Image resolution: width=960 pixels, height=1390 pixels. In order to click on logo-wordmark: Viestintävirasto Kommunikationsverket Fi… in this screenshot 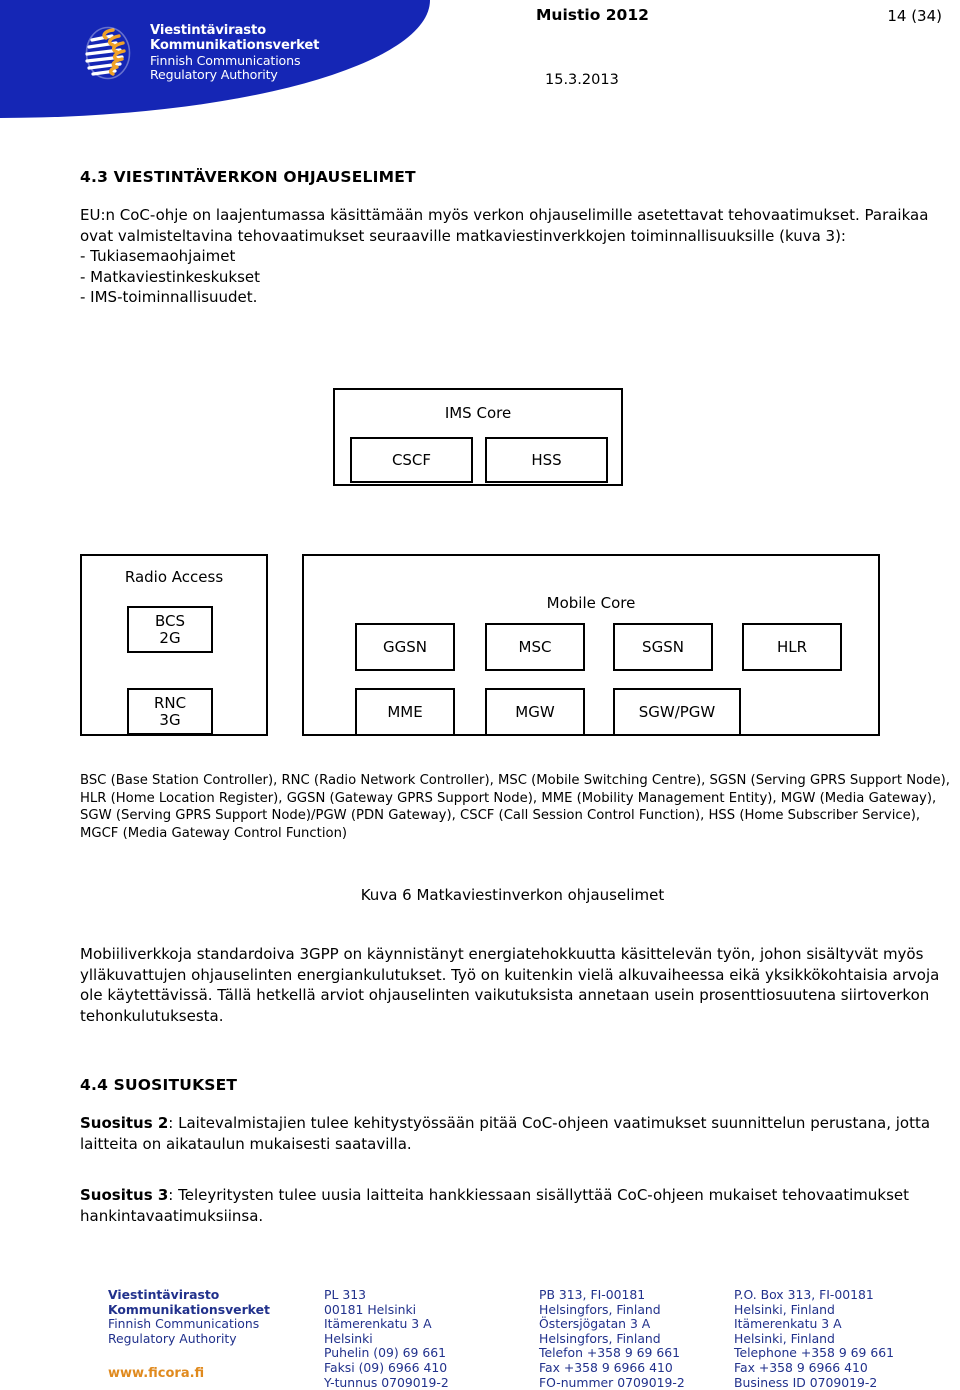, I will do `click(234, 52)`.